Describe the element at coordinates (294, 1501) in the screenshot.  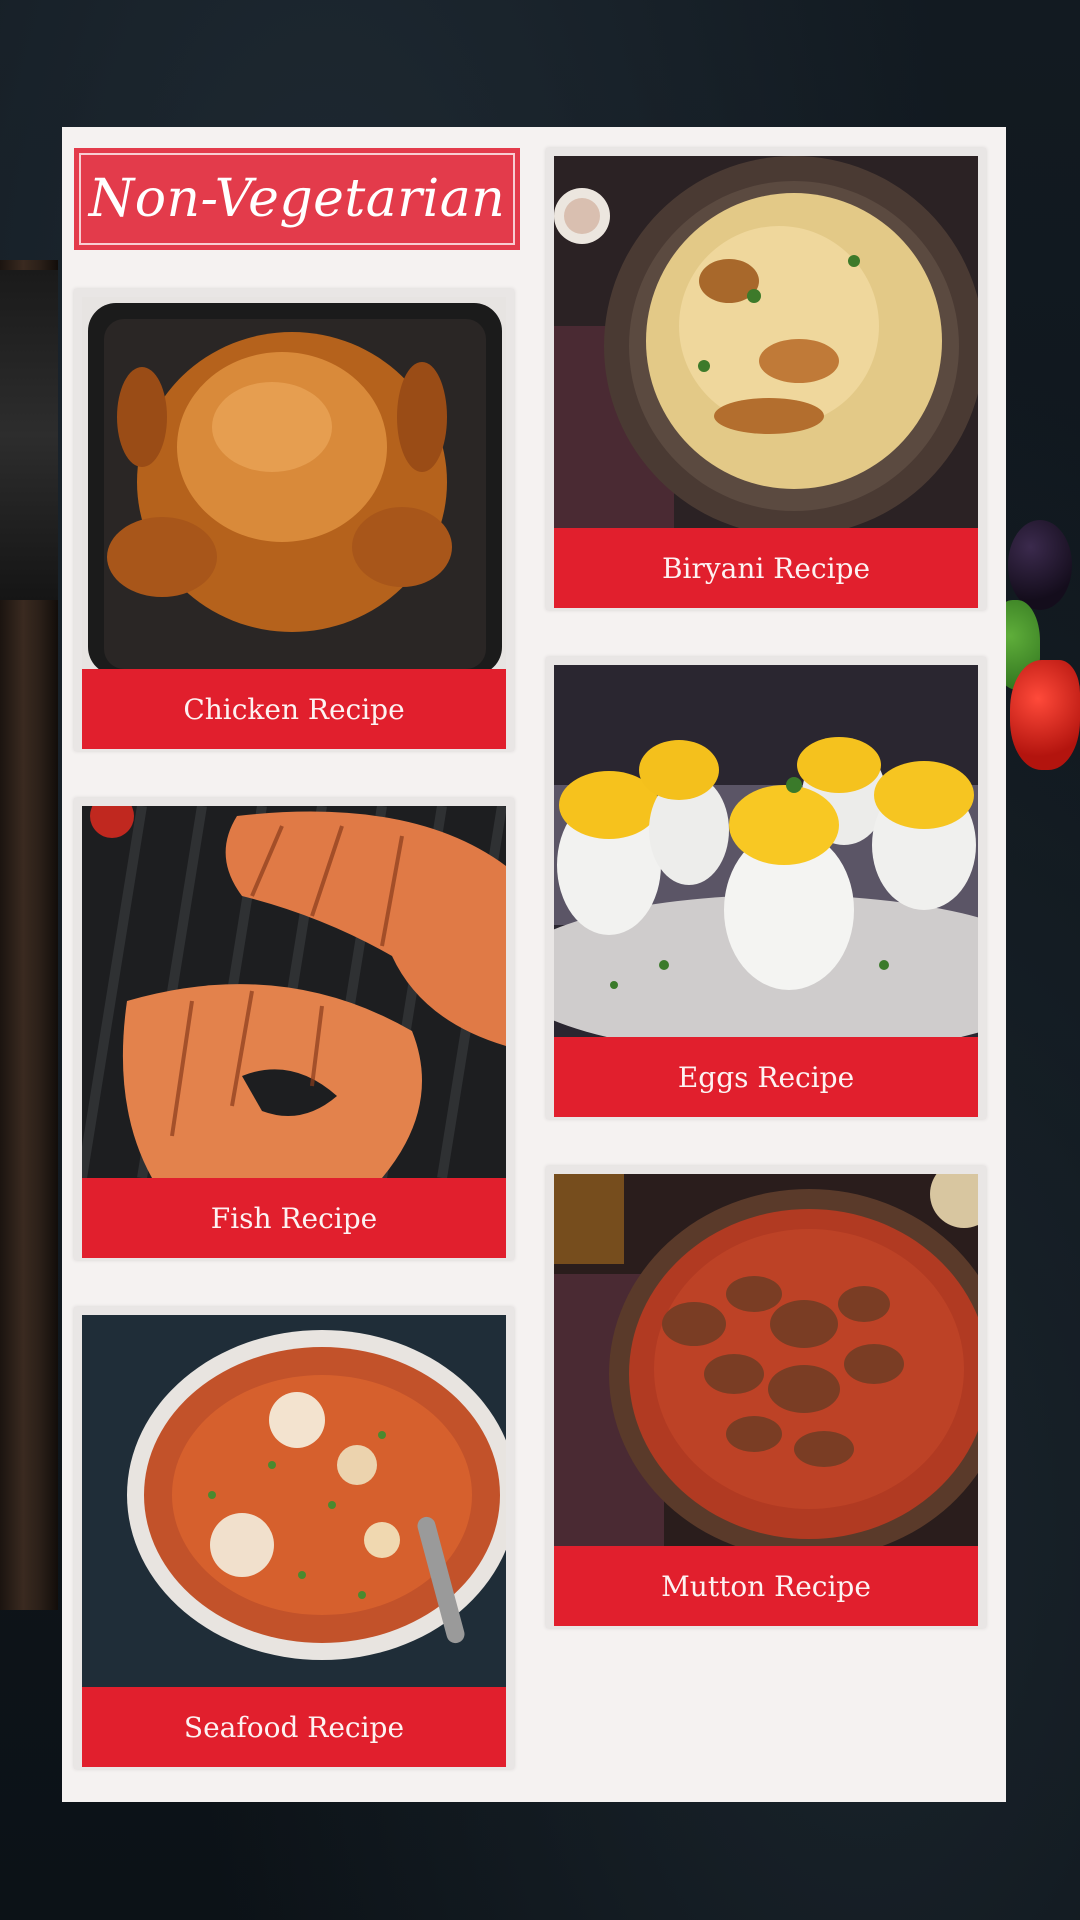
I see `seafood-stew-image` at that location.